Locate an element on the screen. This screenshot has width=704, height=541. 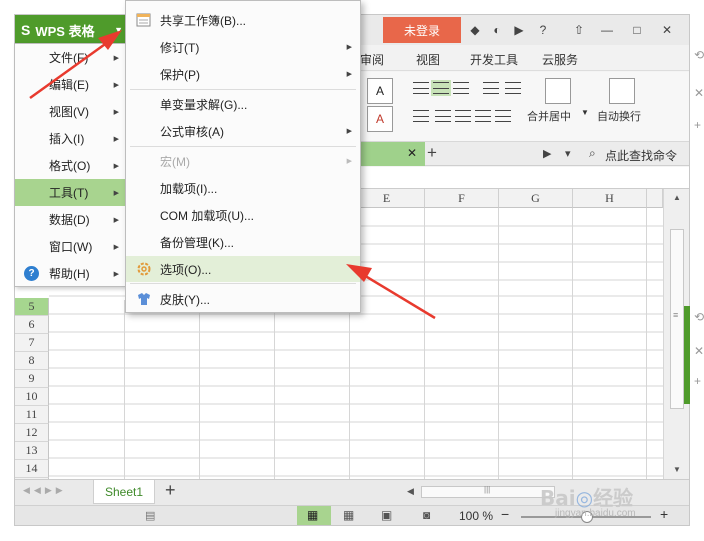
submenu-label: 修订(T) is located at coordinates (180, 47).